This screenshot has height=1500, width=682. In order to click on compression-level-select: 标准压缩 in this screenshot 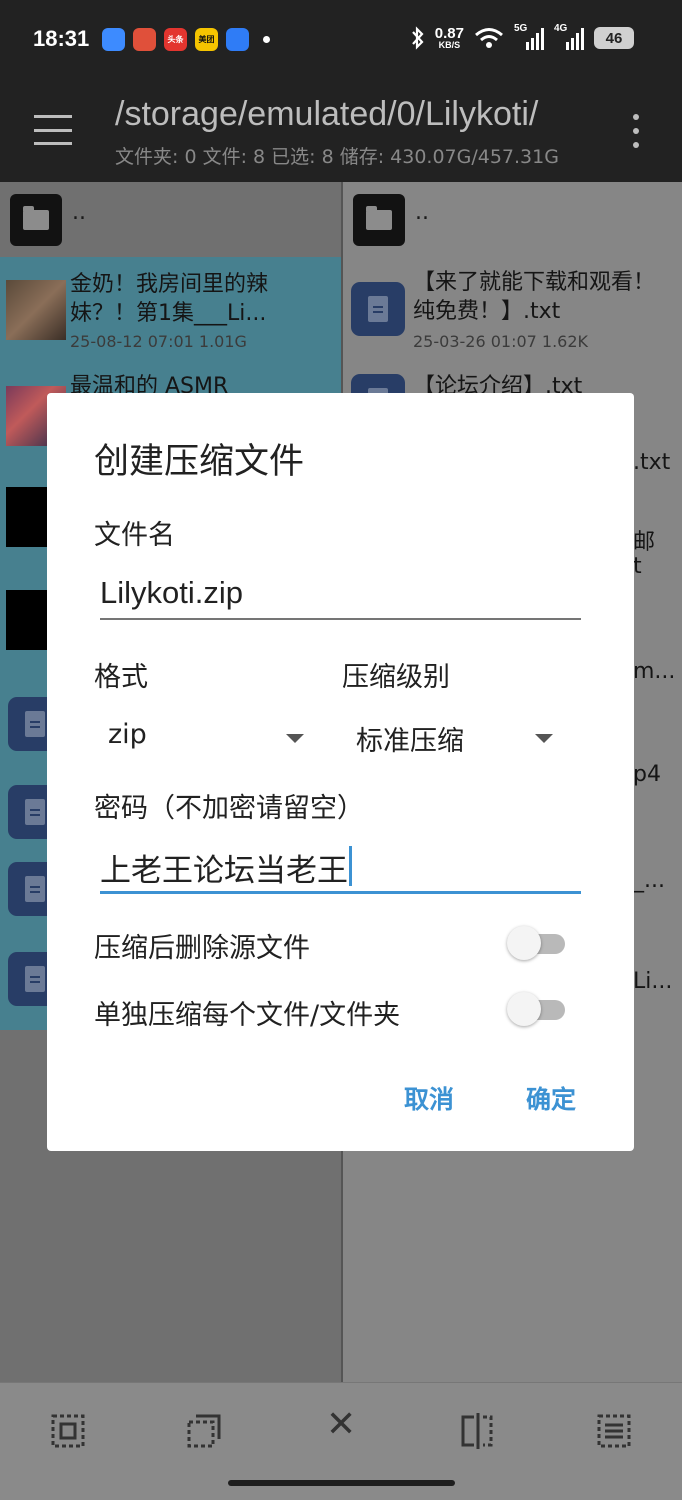, I will do `click(452, 739)`.